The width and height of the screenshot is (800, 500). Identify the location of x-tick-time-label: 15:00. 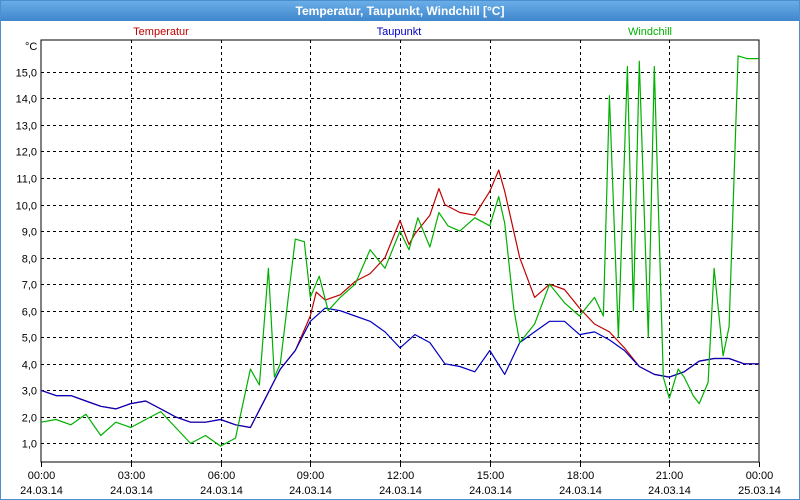
(491, 476).